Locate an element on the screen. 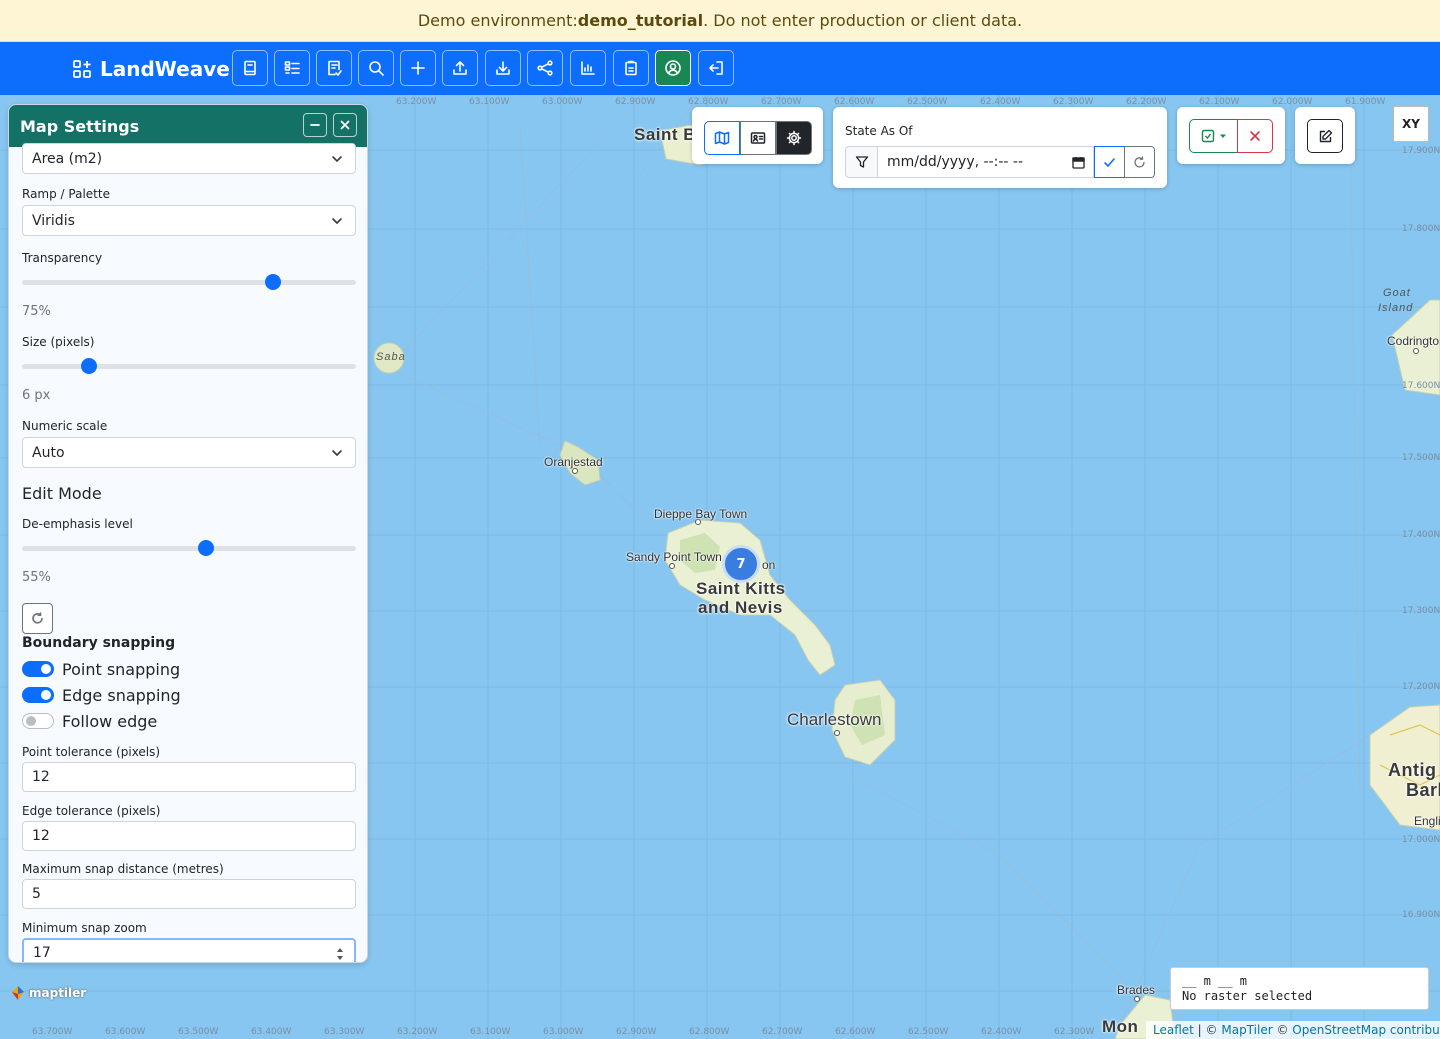  add-button is located at coordinates (418, 68).